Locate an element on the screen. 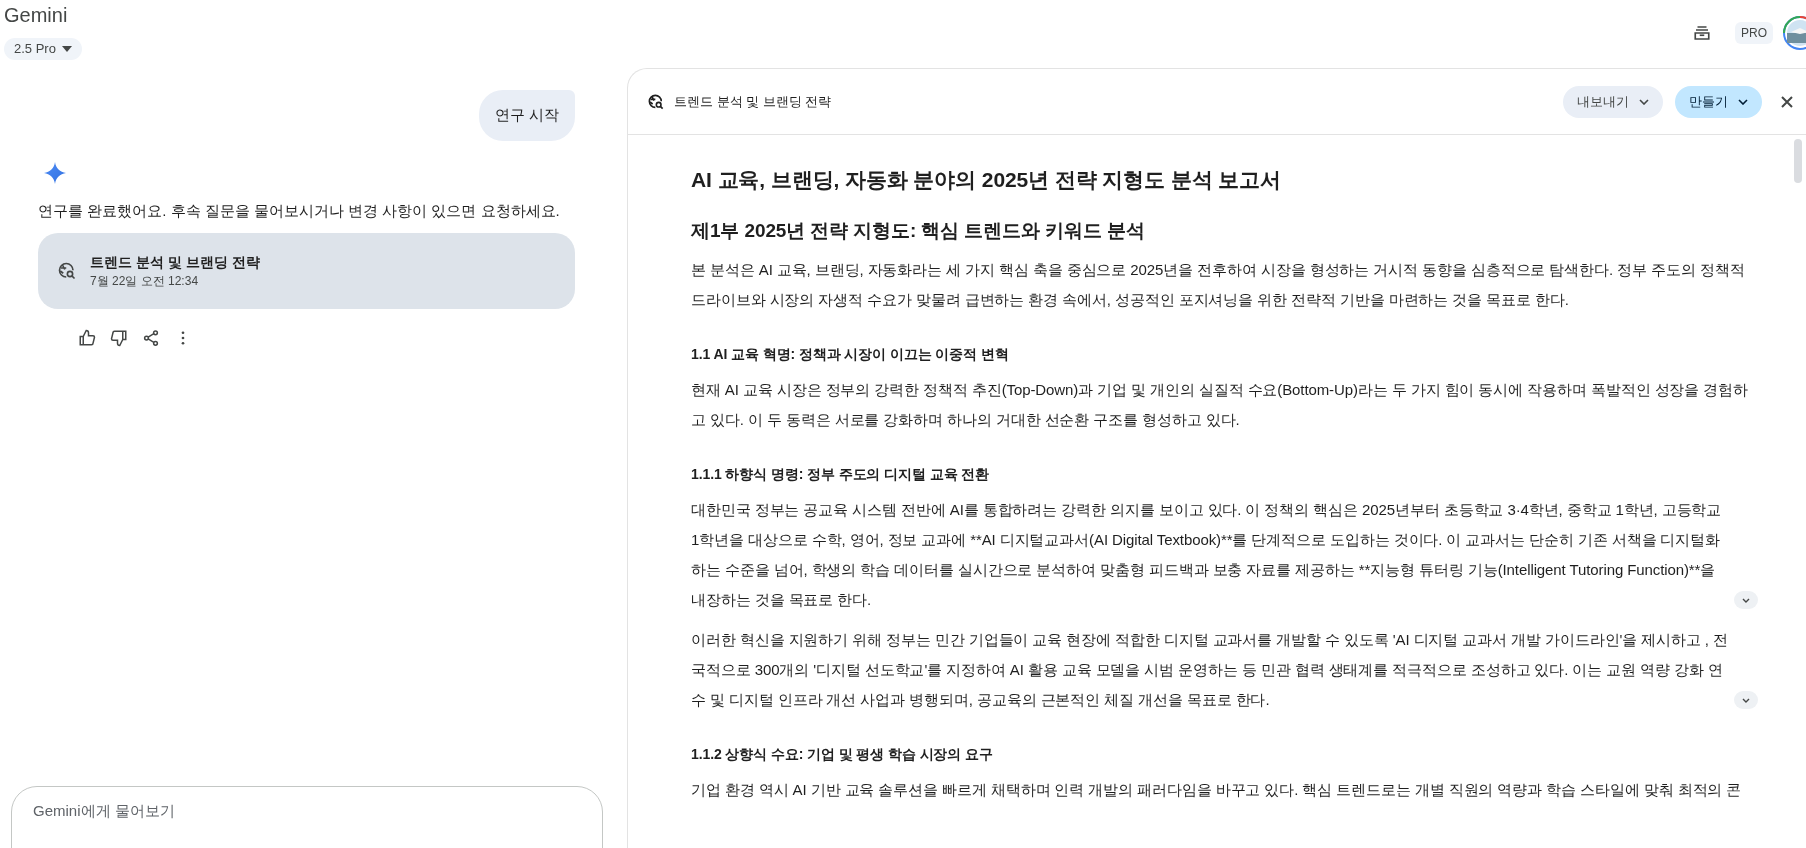 This screenshot has width=1806, height=848. paragraph: 현재 AI 교육 시장은 정부의 강력한 정책적 추진(Top-Down)과 기업 및 개인의 실질적 수요(Bottom-Up)라는 두 가지 힘이 동시에 작용하며 폭발적인 성장을 경험하고 있다. 이 두 동력은 서로를 강화하며 하나의 거대한 선순환 구조를 형성하고 있다. is located at coordinates (1220, 404).